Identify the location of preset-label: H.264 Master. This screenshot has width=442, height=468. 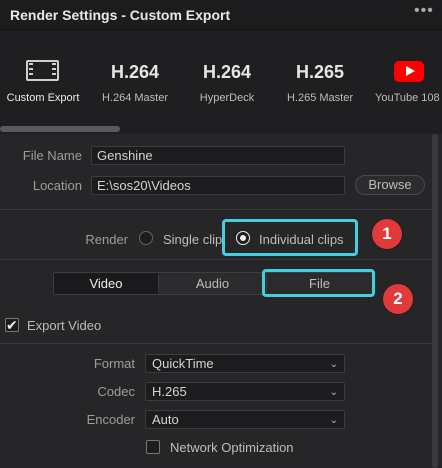
(135, 98).